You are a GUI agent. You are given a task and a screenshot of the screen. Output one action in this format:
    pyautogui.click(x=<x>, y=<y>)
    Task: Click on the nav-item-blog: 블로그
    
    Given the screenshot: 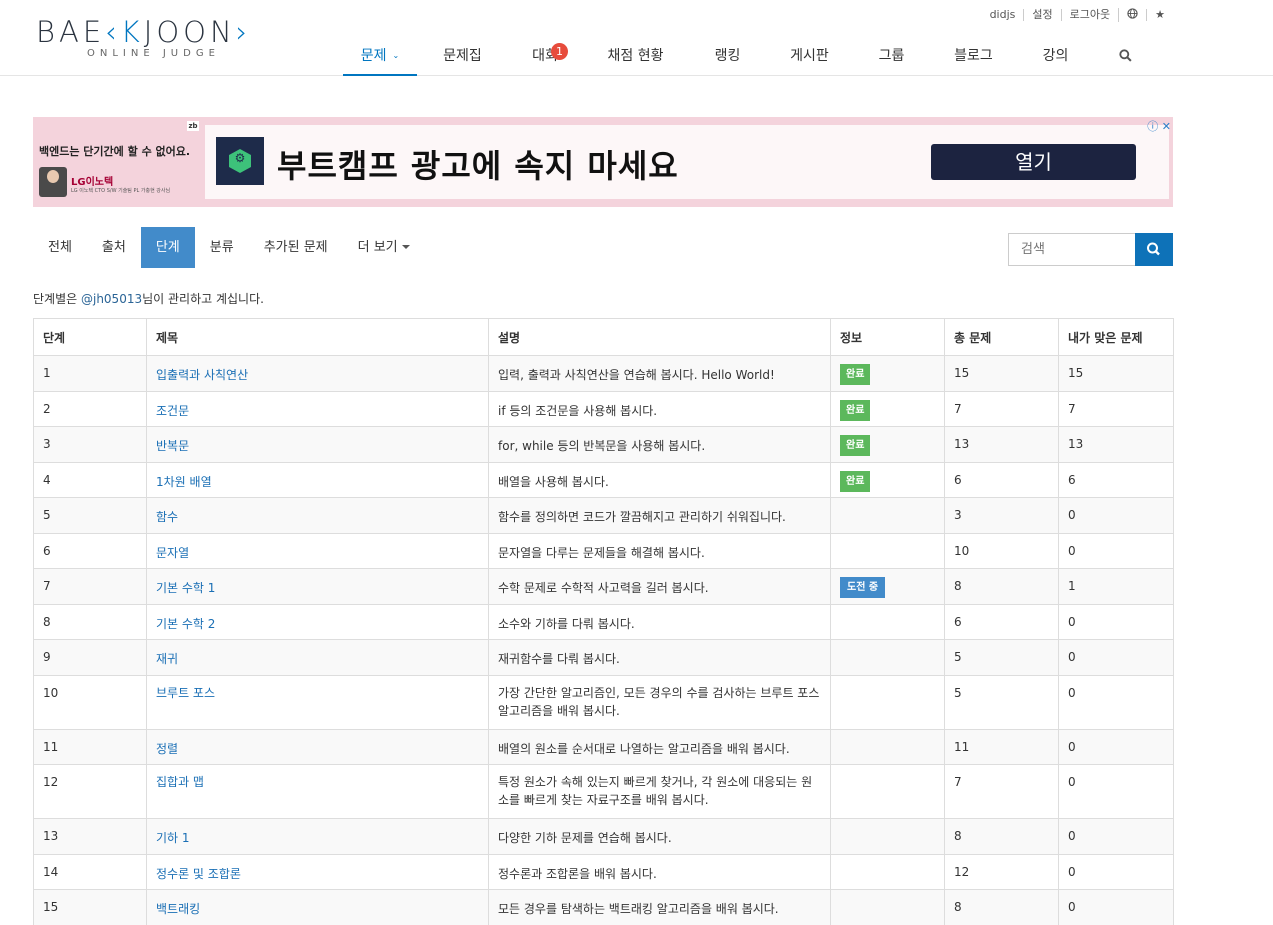 What is the action you would take?
    pyautogui.click(x=973, y=57)
    